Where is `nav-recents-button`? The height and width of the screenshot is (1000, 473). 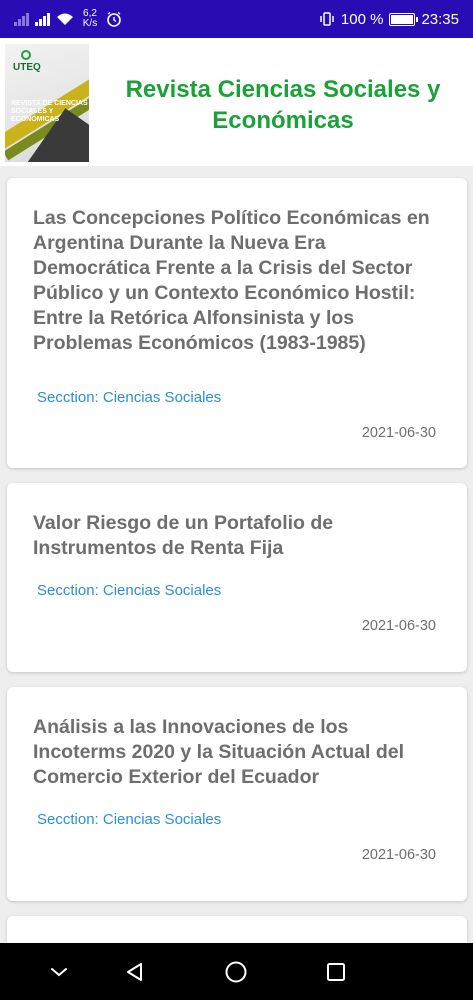
nav-recents-button is located at coordinates (336, 971).